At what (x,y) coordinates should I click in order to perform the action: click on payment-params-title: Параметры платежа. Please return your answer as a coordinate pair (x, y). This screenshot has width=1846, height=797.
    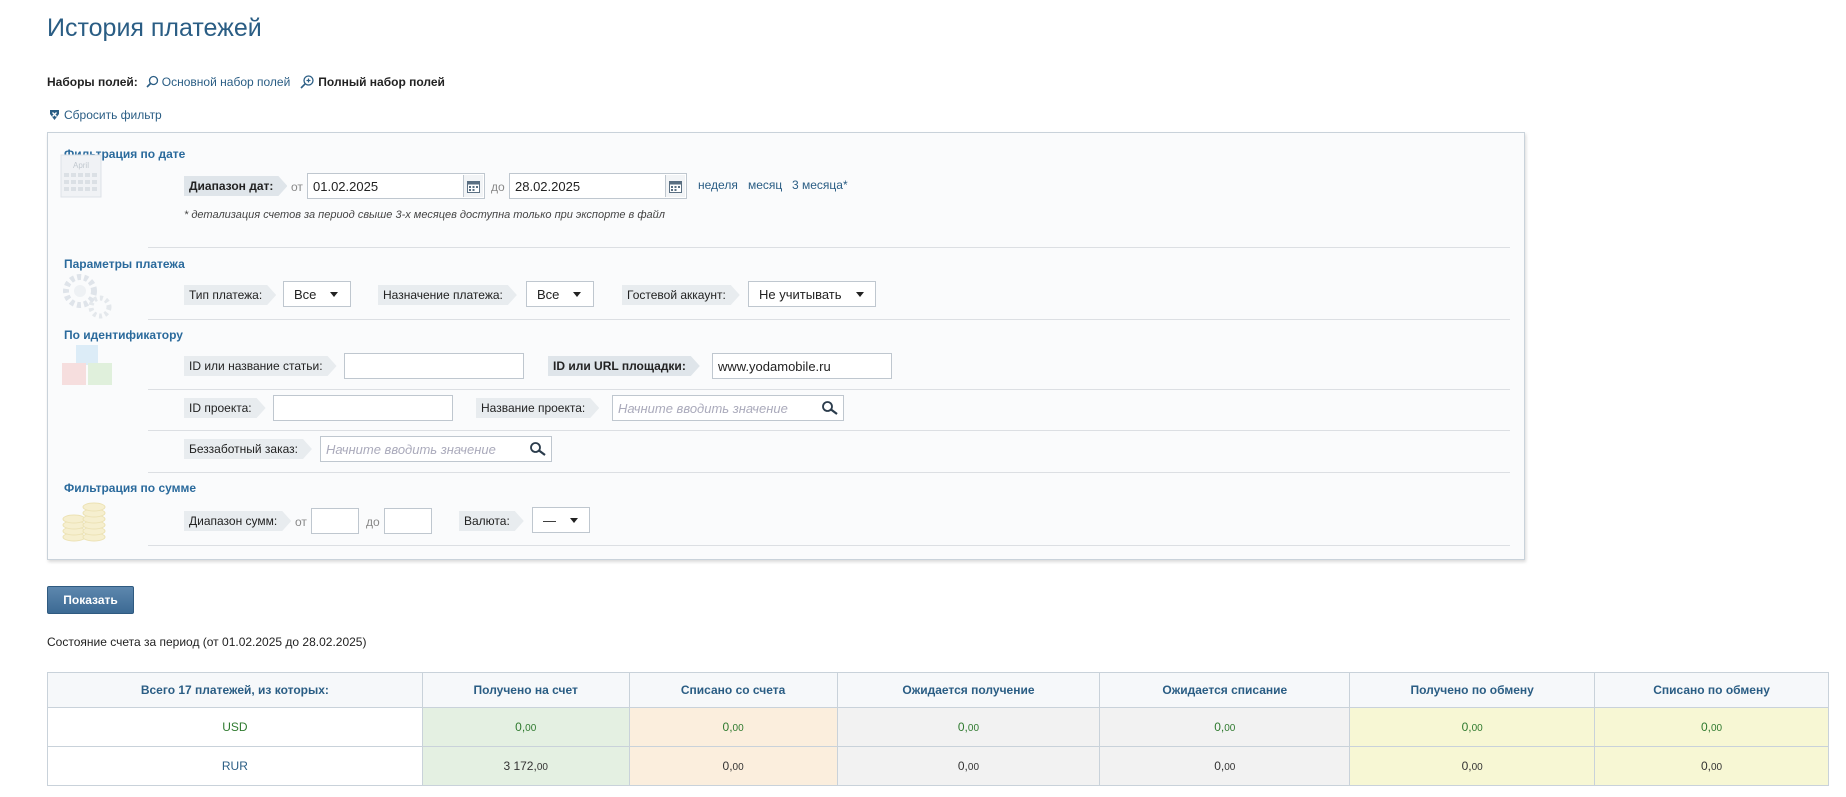
    Looking at the image, I should click on (124, 264).